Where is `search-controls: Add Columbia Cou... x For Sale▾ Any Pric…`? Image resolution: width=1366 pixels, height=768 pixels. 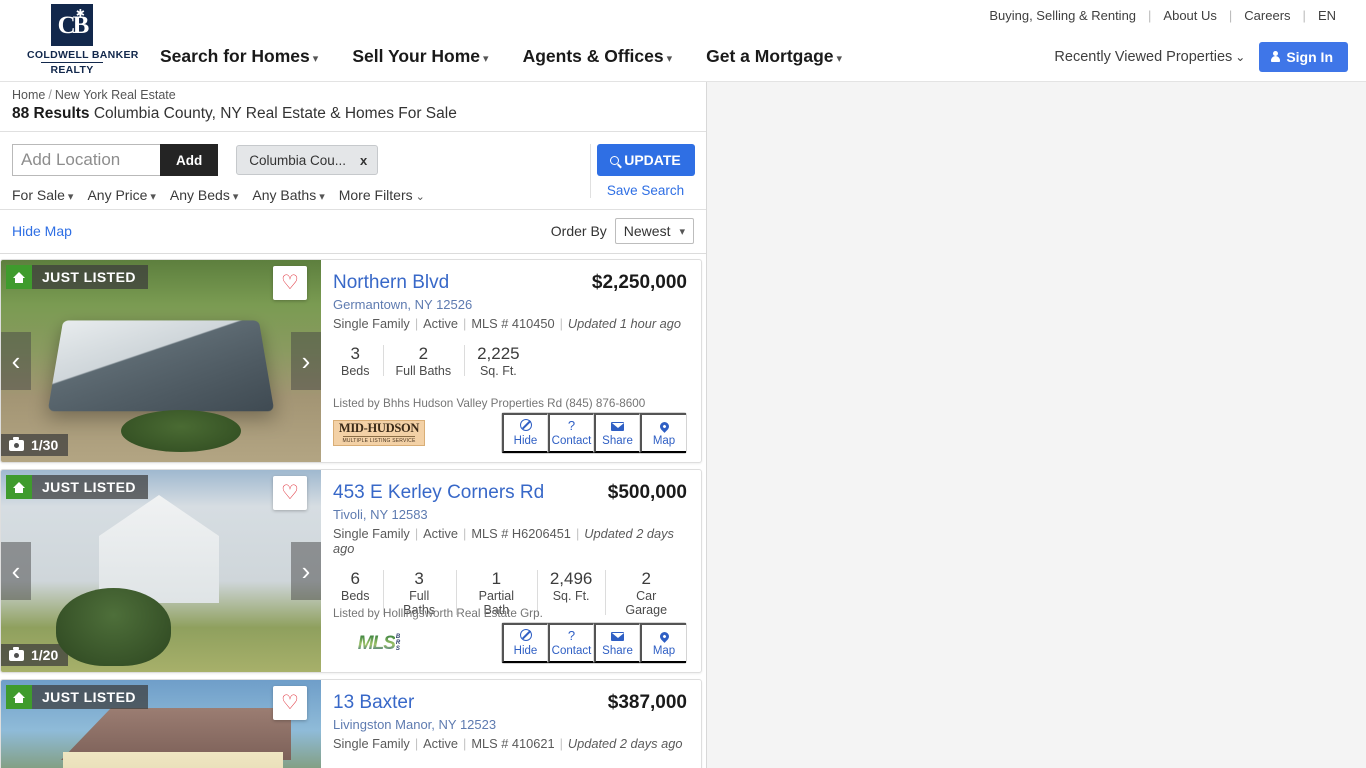 search-controls: Add Columbia Cou... x For Sale▾ Any Pric… is located at coordinates (353, 170).